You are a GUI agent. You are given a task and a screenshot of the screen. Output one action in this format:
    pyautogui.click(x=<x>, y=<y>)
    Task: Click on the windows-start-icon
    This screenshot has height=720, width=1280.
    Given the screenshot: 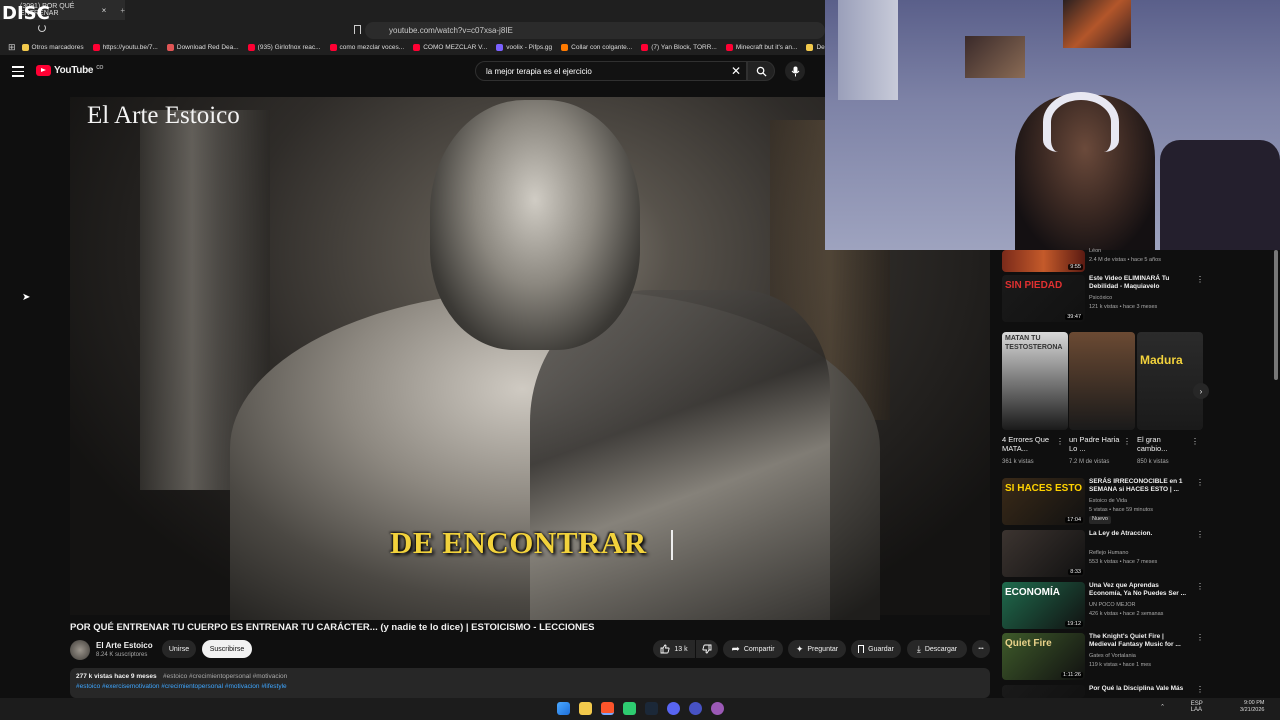 What is the action you would take?
    pyautogui.click(x=563, y=708)
    